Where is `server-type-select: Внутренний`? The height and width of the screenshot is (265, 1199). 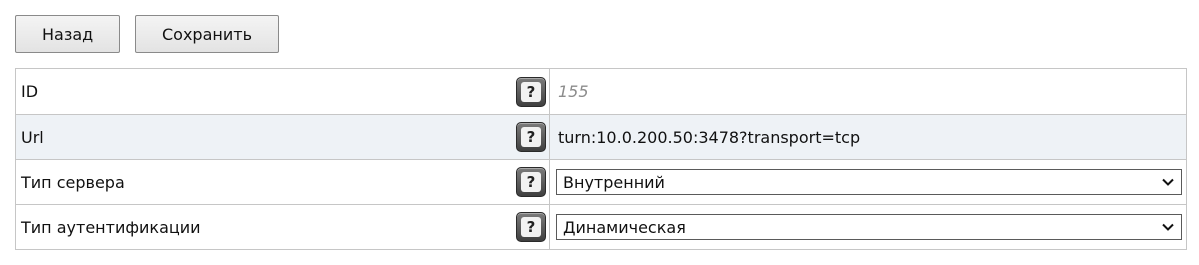
server-type-select: Внутренний is located at coordinates (869, 182).